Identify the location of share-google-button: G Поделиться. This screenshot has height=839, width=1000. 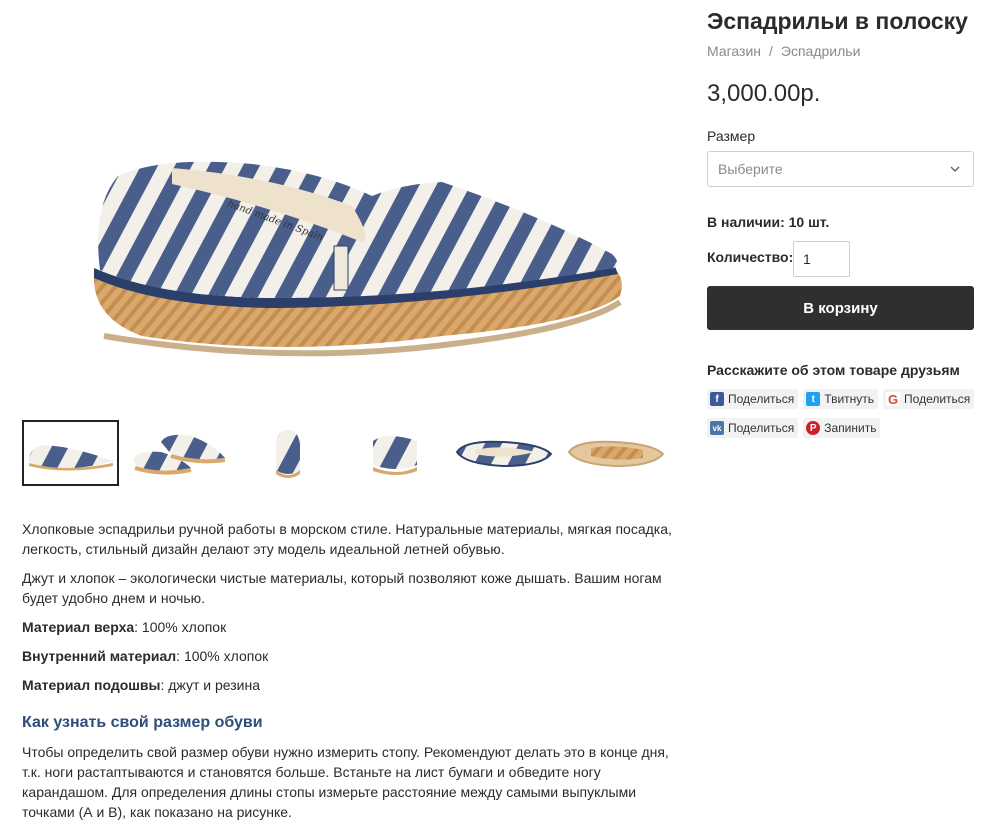
(929, 399).